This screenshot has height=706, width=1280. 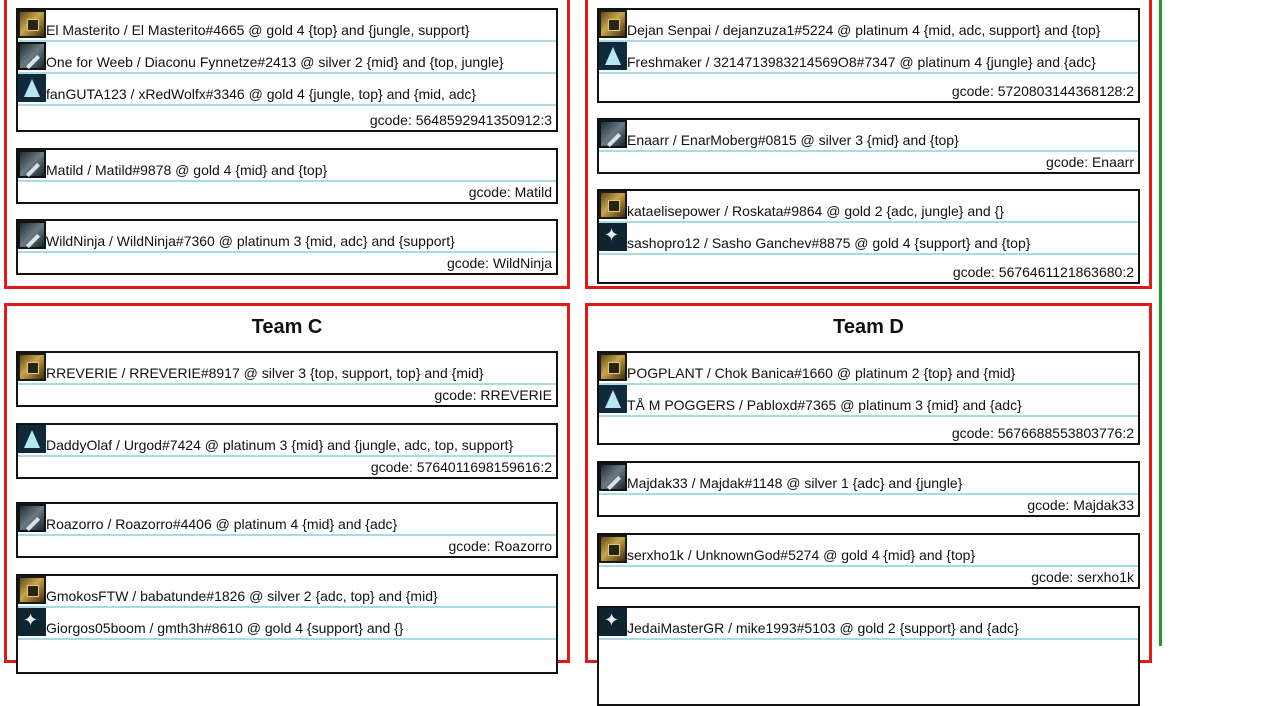 What do you see at coordinates (1043, 272) in the screenshot?
I see `group-code: gcode: 5676461121863680:2` at bounding box center [1043, 272].